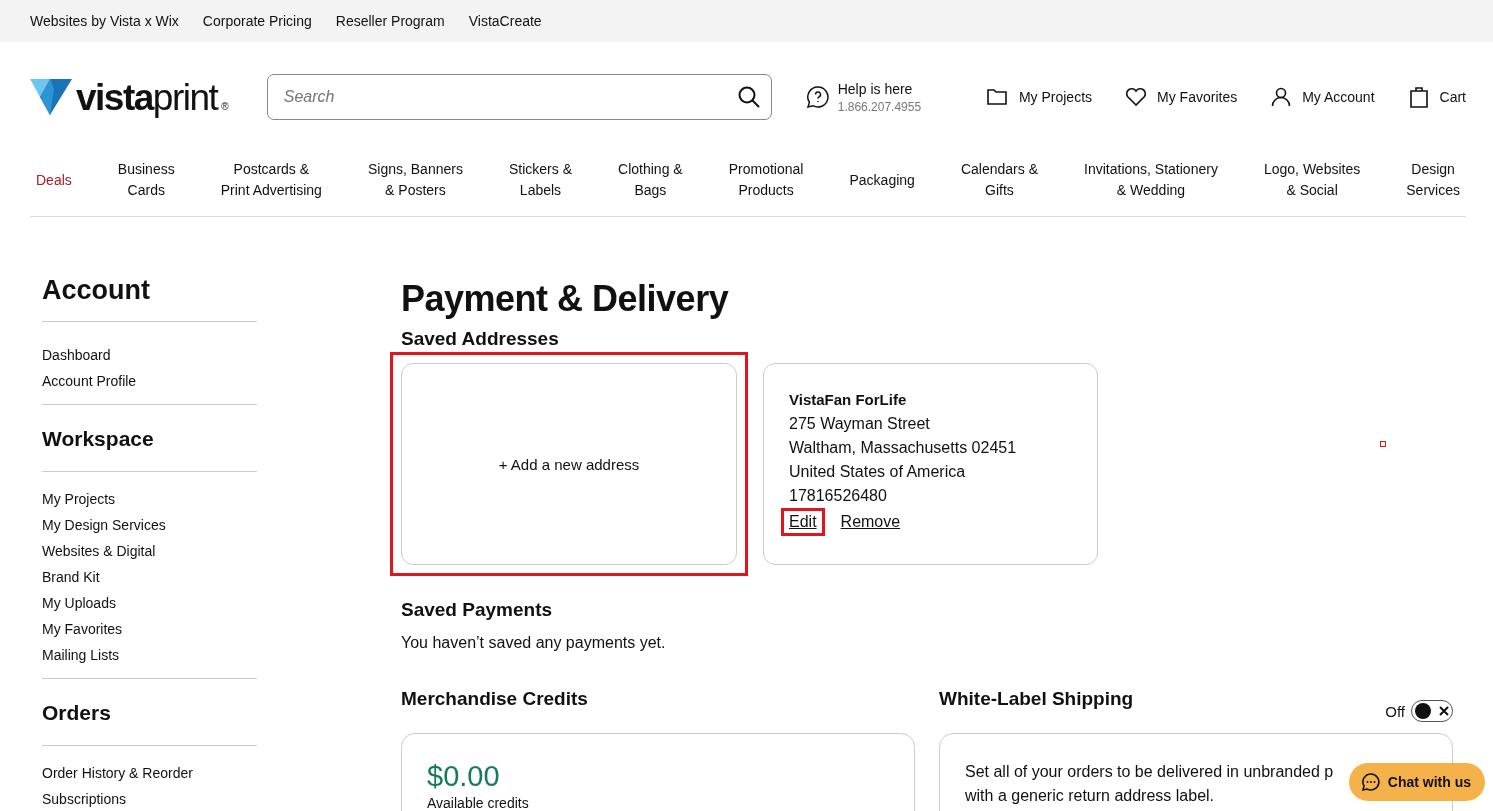 The width and height of the screenshot is (1493, 811). What do you see at coordinates (878, 472) in the screenshot?
I see `address-line: United States of America` at bounding box center [878, 472].